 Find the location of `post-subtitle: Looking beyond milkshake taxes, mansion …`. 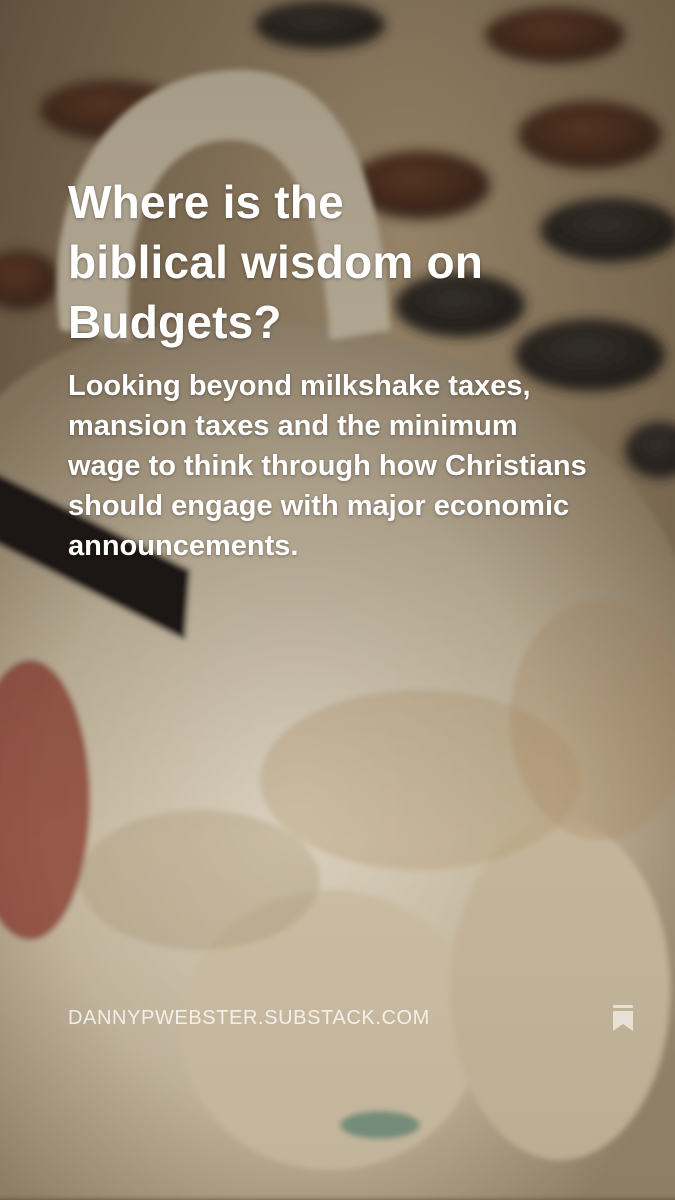

post-subtitle: Looking beyond milkshake taxes, mansion … is located at coordinates (327, 466).